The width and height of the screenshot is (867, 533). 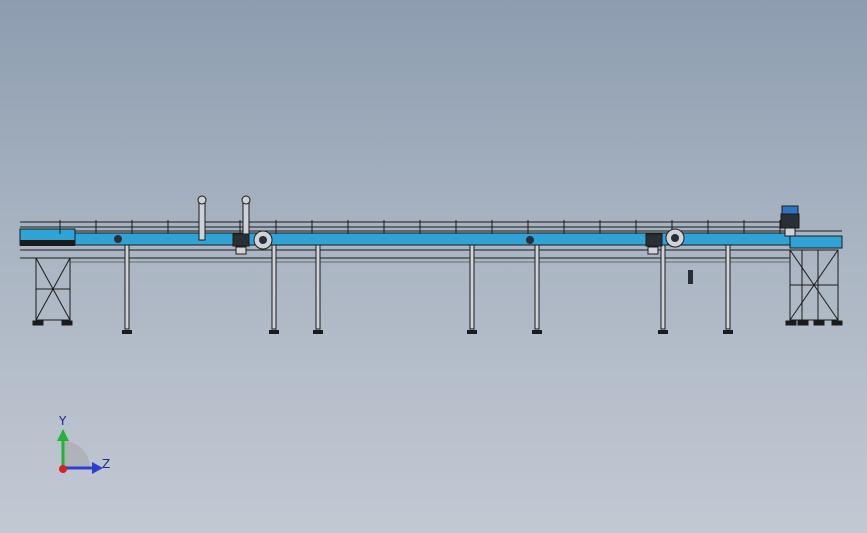 I want to click on right-end-unit, so click(x=816, y=242).